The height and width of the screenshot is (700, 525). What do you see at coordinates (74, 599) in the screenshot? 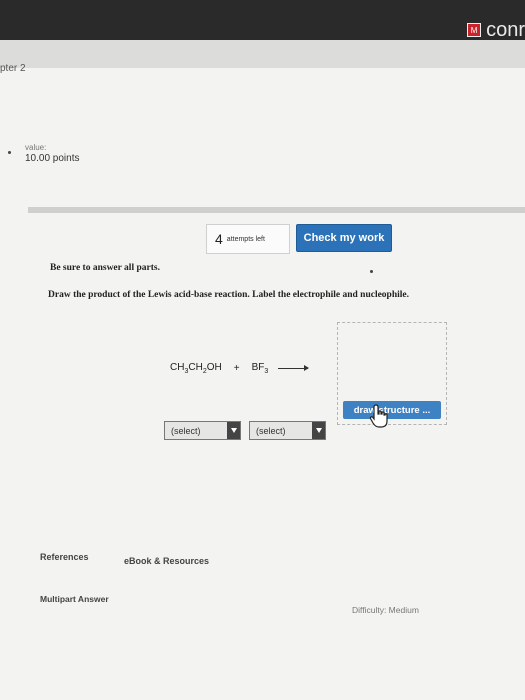
I see `multipart-answer-label: Multipart Answer` at bounding box center [74, 599].